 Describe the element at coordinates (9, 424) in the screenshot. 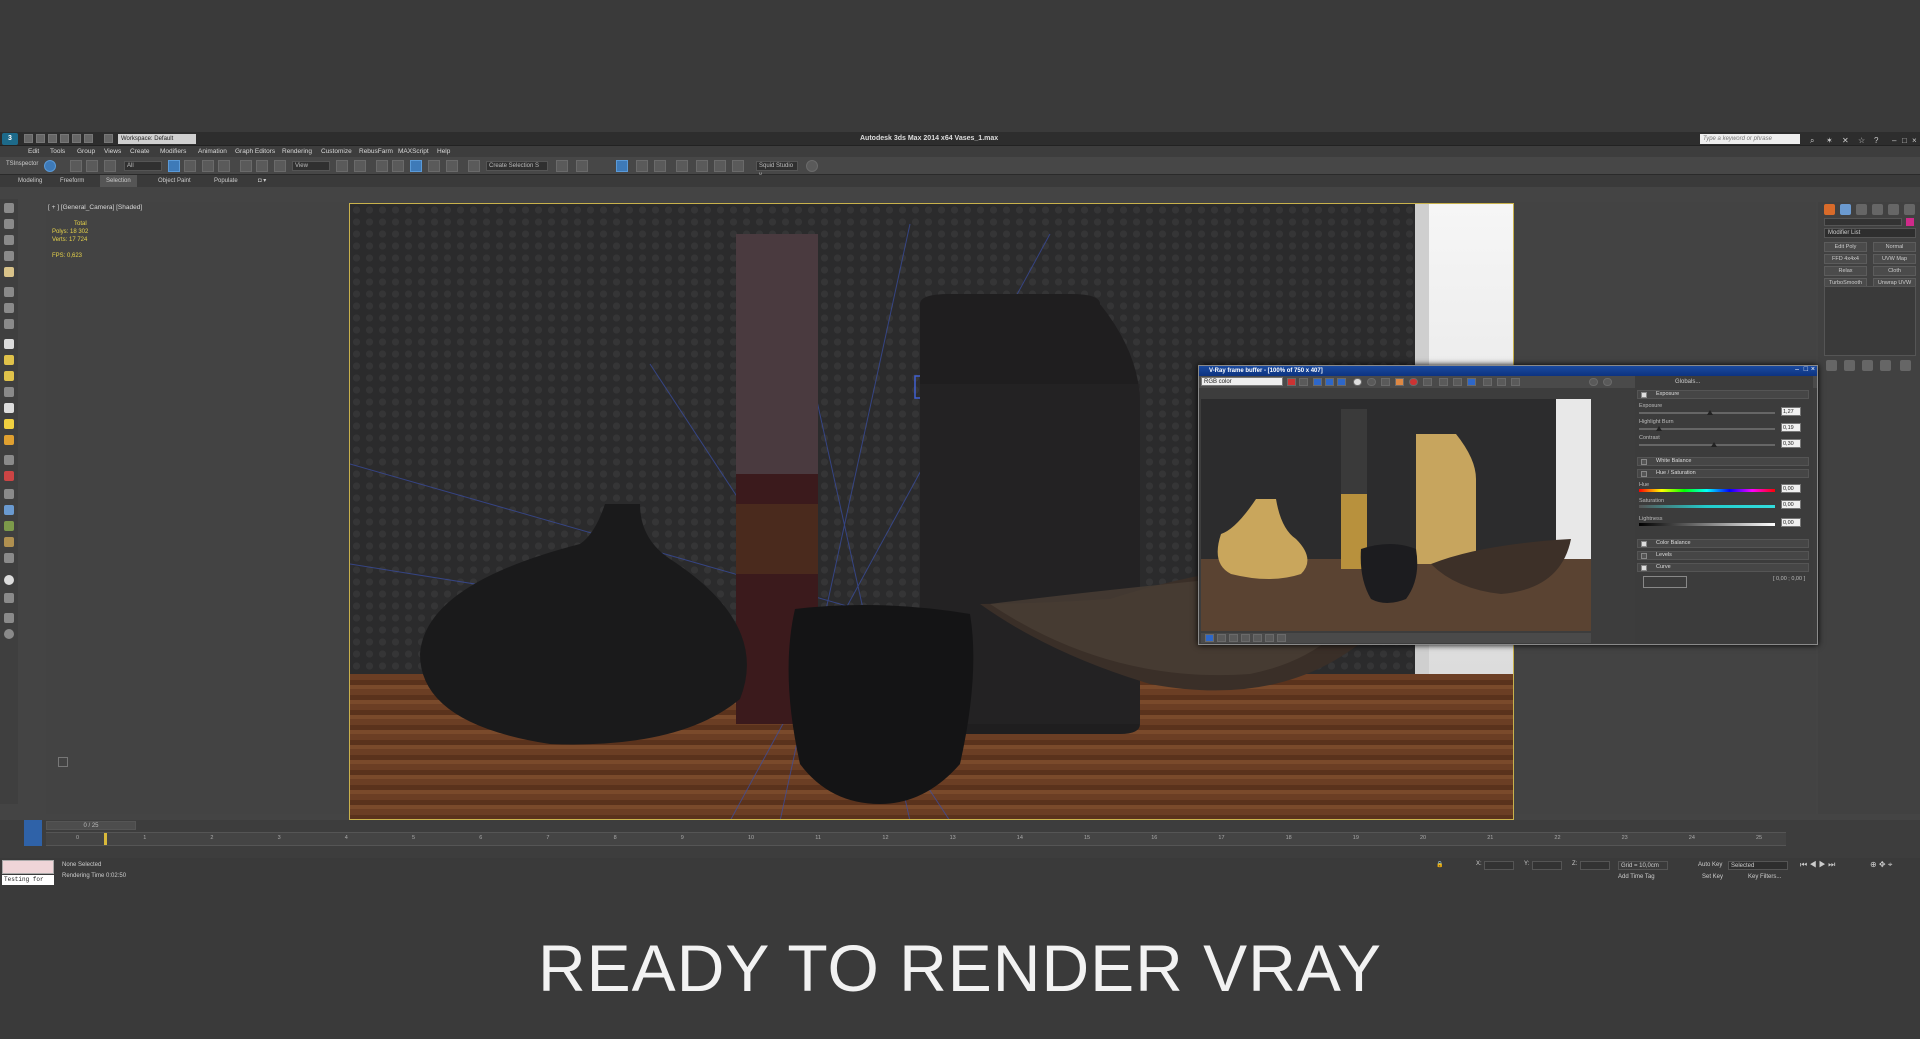

I see `sun-icon` at that location.